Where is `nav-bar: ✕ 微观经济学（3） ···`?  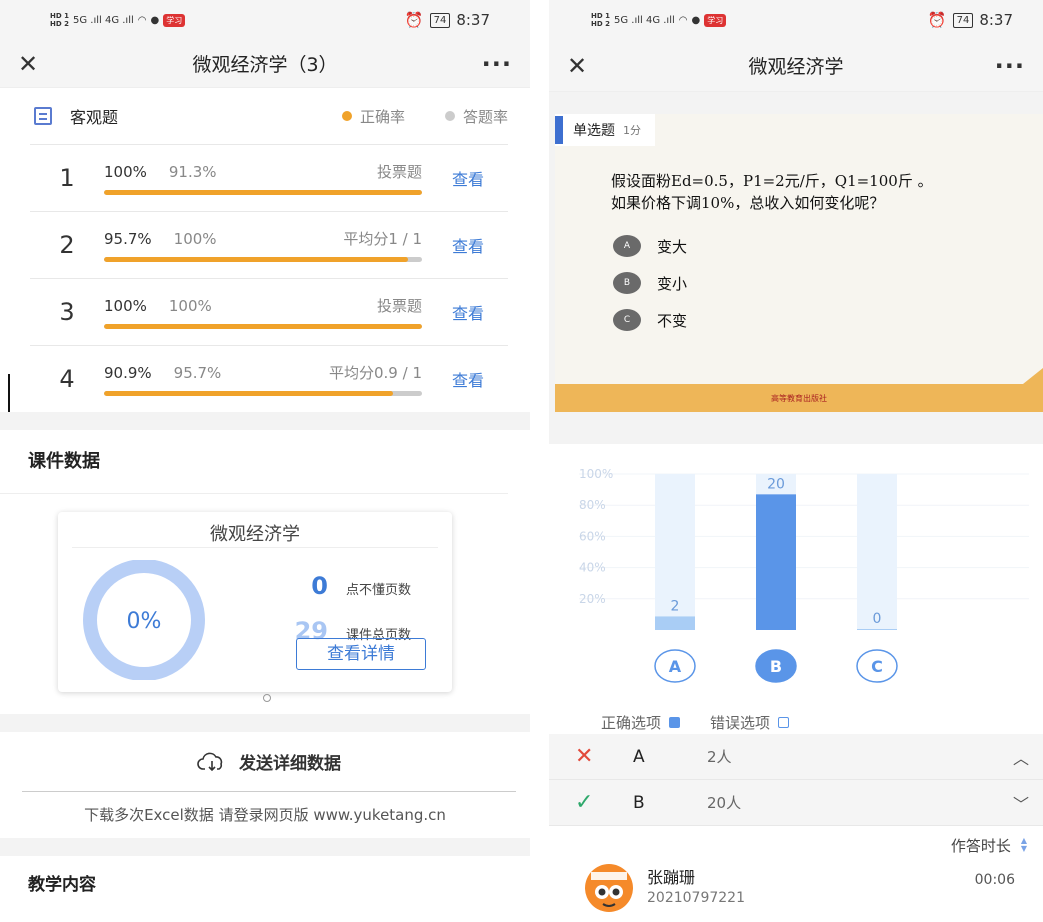 nav-bar: ✕ 微观经济学（3） ··· is located at coordinates (265, 64).